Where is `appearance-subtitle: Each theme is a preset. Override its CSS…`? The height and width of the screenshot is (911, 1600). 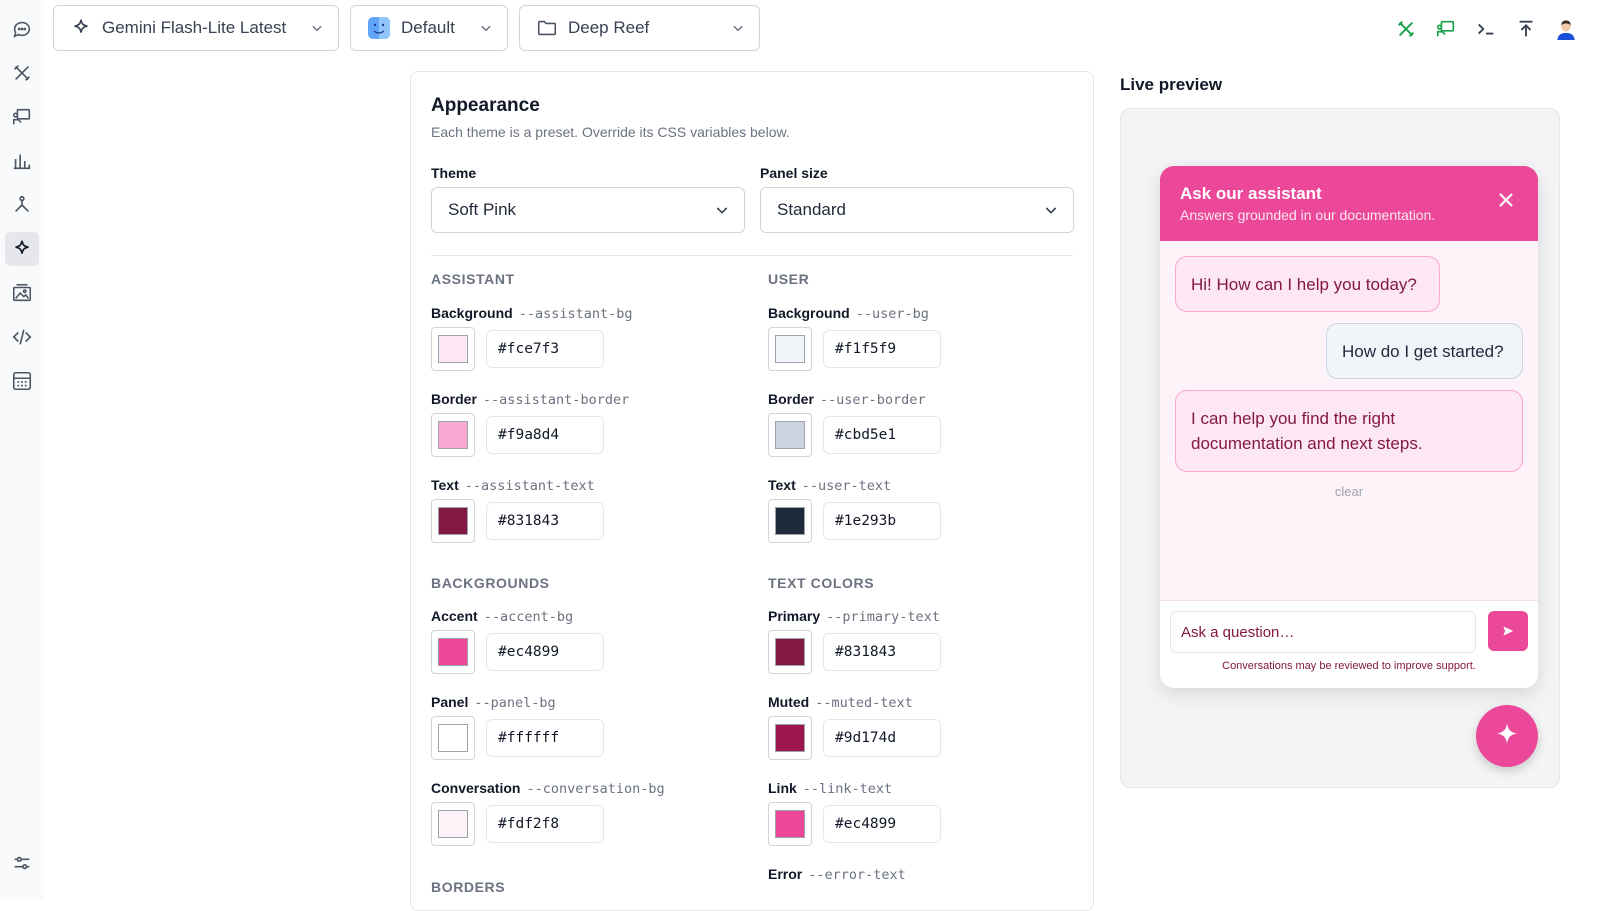
appearance-subtitle: Each theme is a preset. Override its CSS… is located at coordinates (610, 132).